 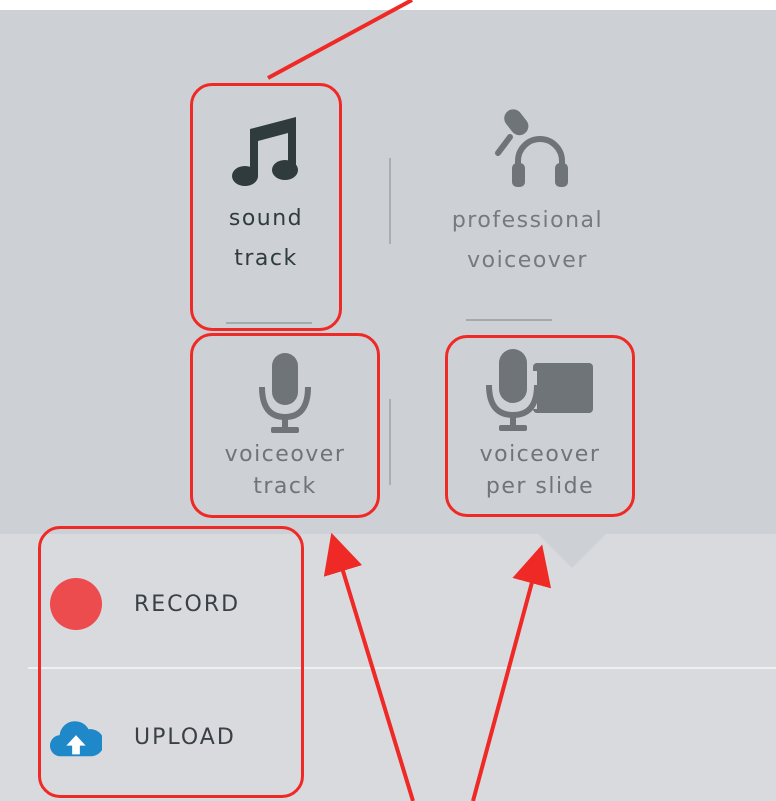 I want to click on record-button: RECORD, so click(x=145, y=604).